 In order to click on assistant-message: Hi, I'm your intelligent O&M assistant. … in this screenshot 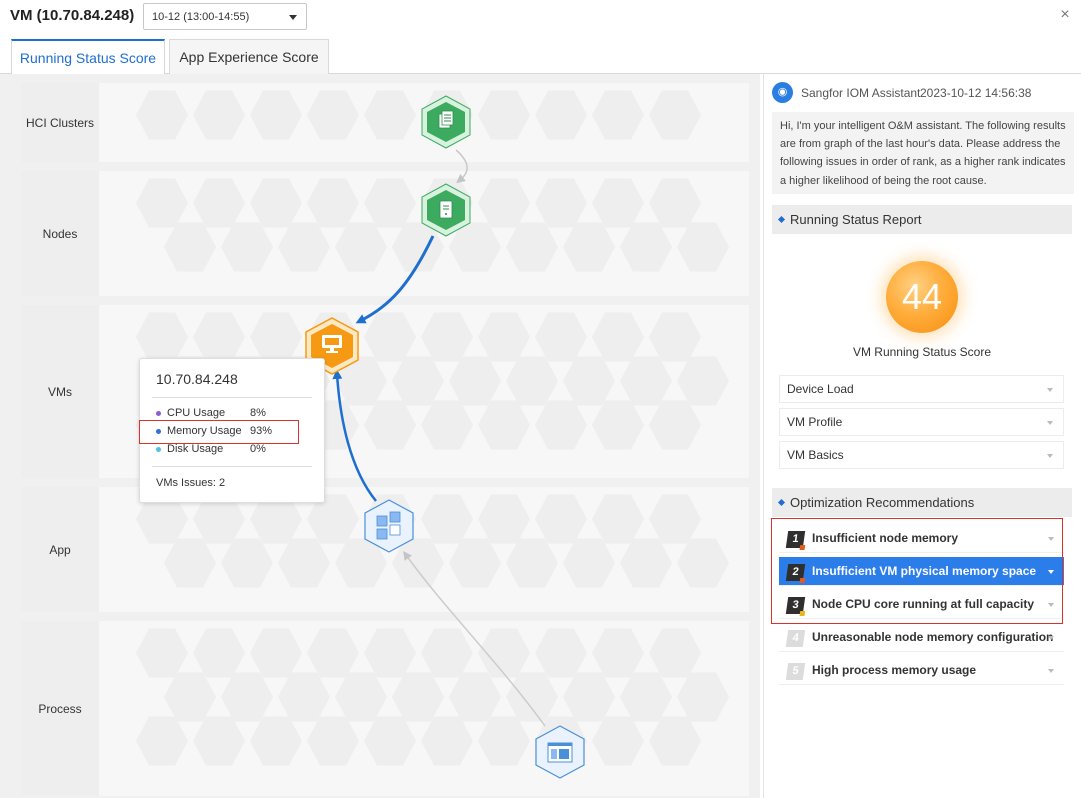, I will do `click(923, 153)`.